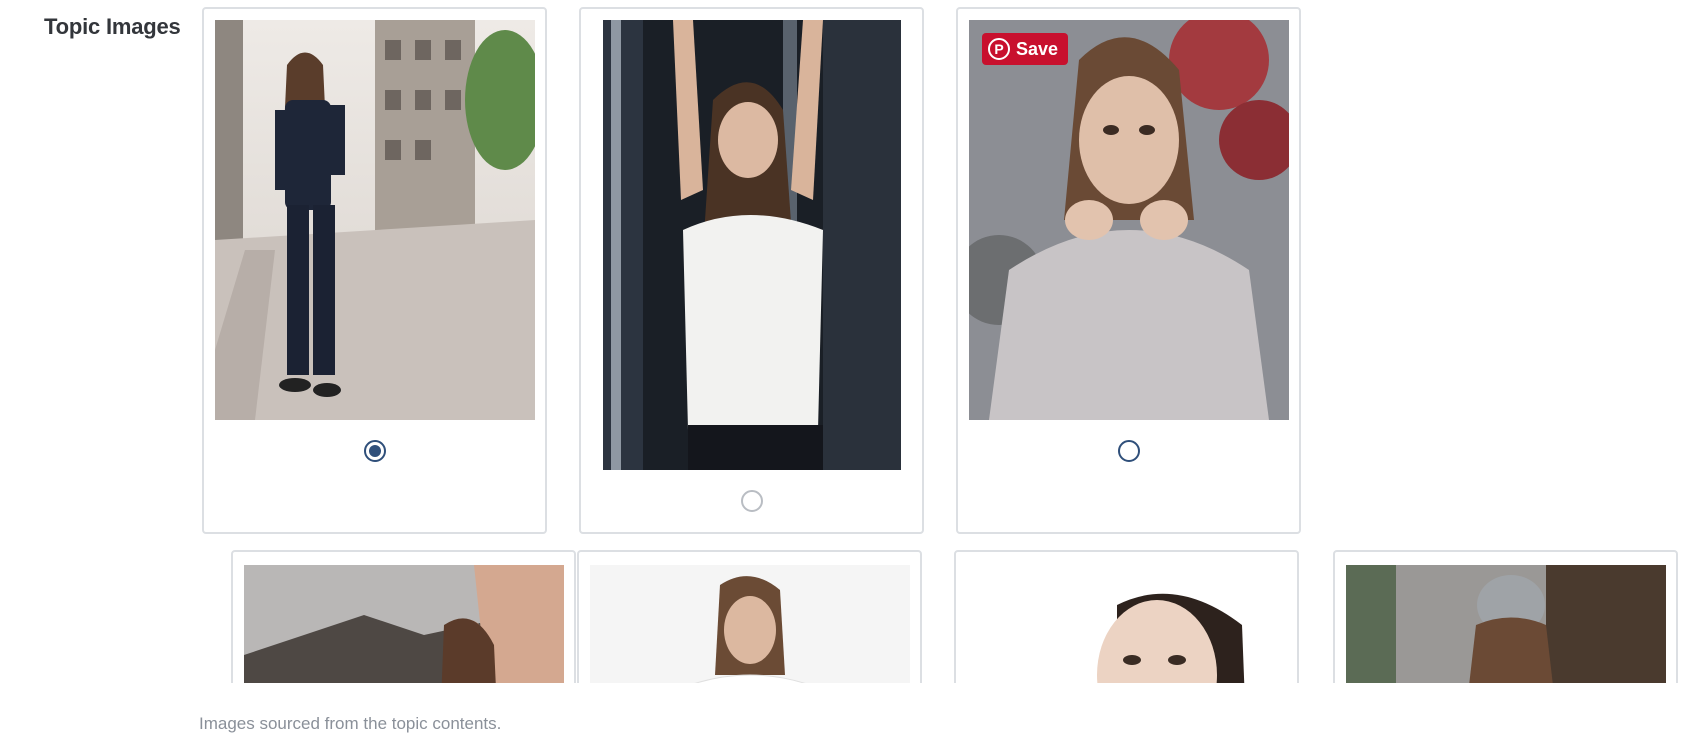 This screenshot has width=1686, height=750. Describe the element at coordinates (1129, 220) in the screenshot. I see `topic-image-3: P Save` at that location.